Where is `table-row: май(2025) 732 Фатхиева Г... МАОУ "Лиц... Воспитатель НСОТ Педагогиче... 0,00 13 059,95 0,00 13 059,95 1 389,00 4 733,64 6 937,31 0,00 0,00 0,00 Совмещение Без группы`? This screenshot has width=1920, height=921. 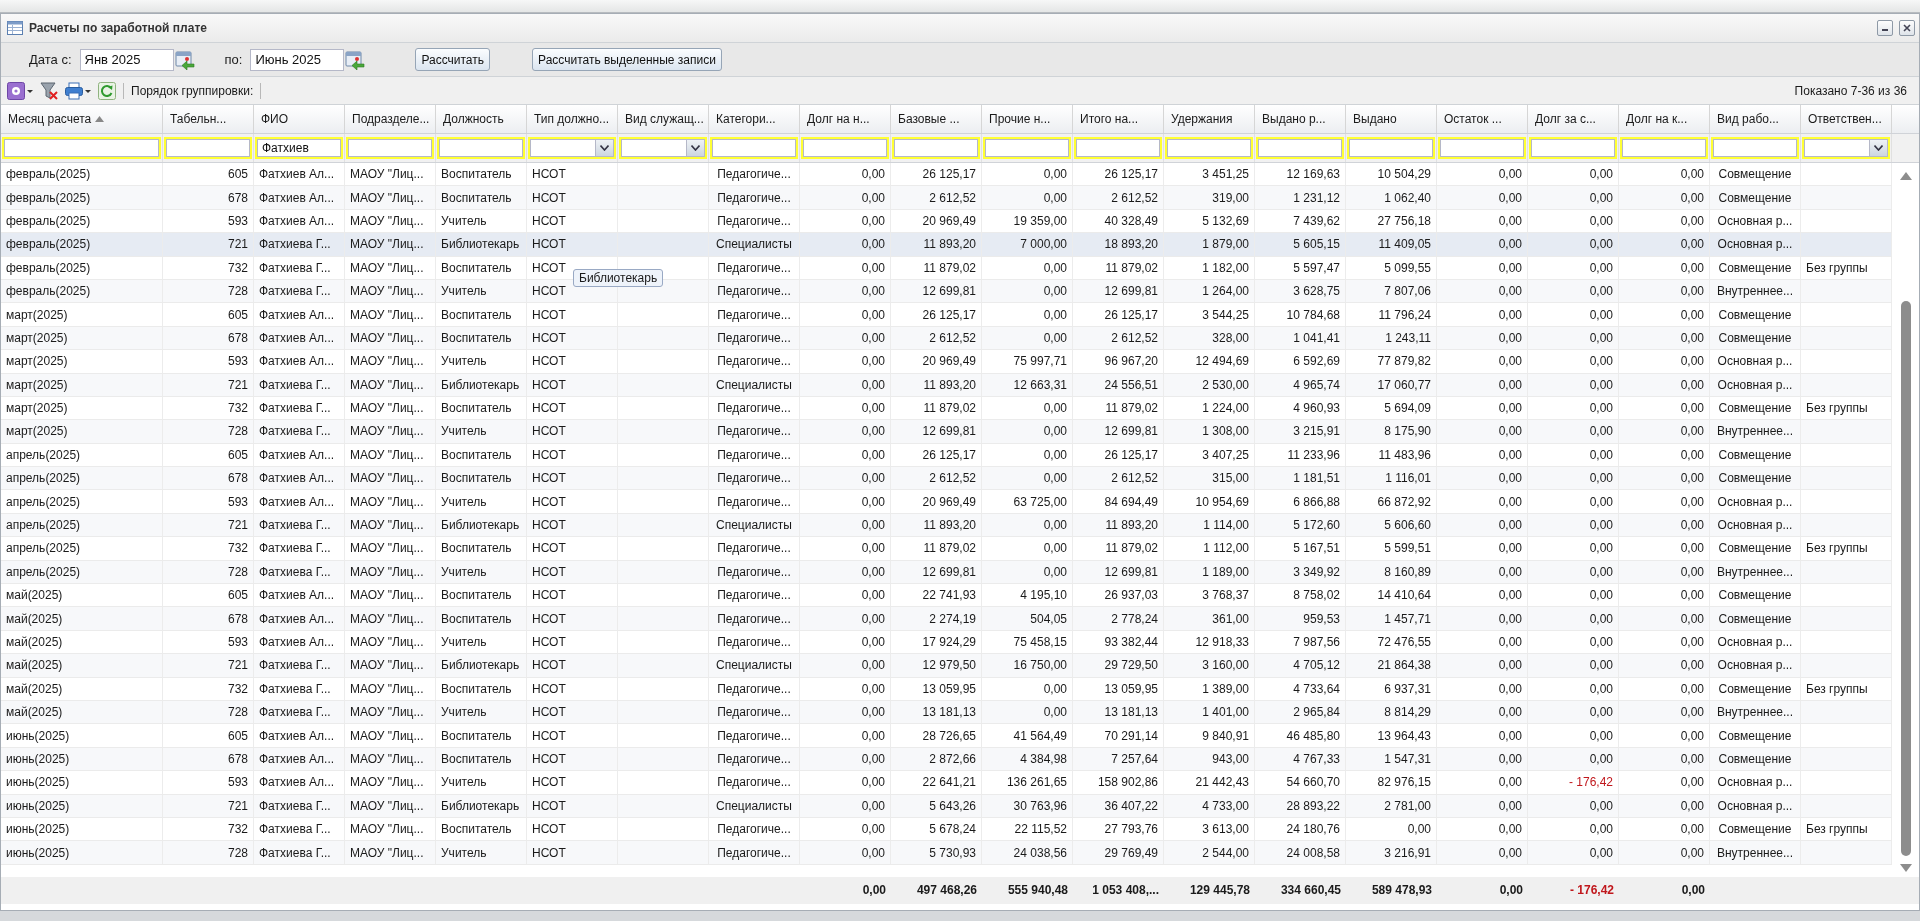
table-row: май(2025) 732 Фатхиева Г... МАОУ "Лиц... Воспитатель НСОТ Педагогиче... 0,00 13 059,95 0,00 13 059,95 1 389,00 4 733,64 6 937,31 0,00 0,00 0,00 Совмещение Без группы is located at coordinates (946, 689).